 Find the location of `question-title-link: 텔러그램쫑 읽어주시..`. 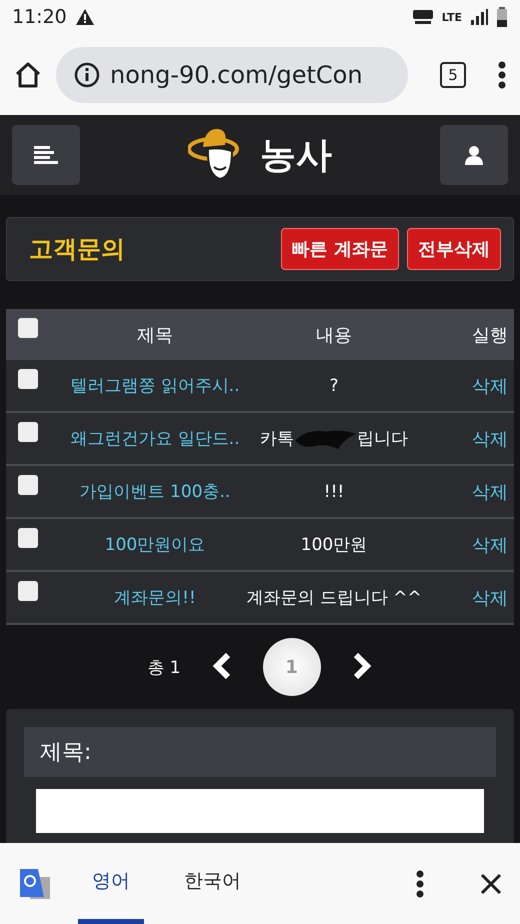

question-title-link: 텔러그램쫑 읽어주시.. is located at coordinates (155, 385).